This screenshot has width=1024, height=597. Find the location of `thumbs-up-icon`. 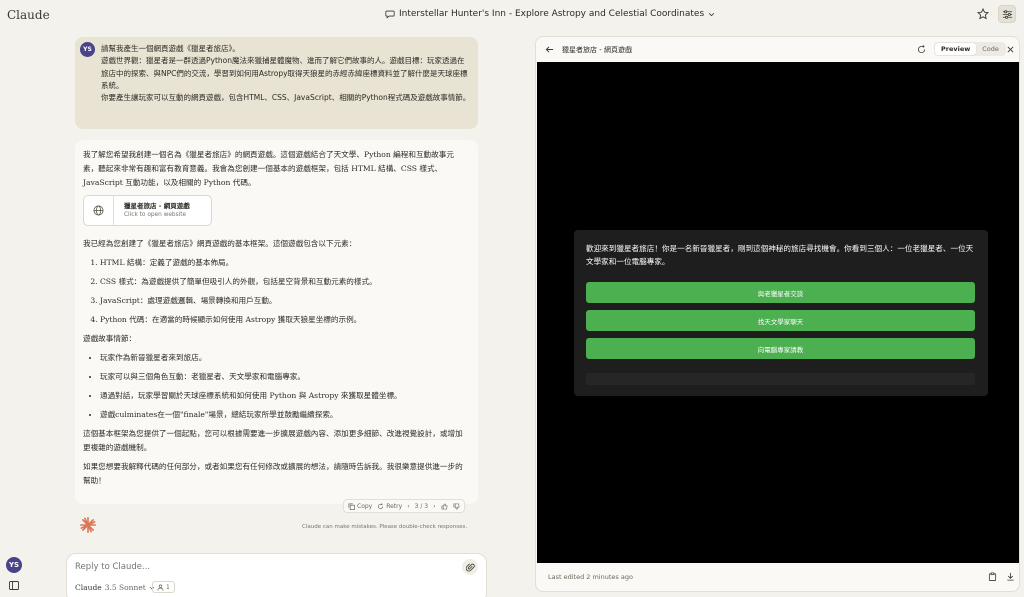

thumbs-up-icon is located at coordinates (444, 506).